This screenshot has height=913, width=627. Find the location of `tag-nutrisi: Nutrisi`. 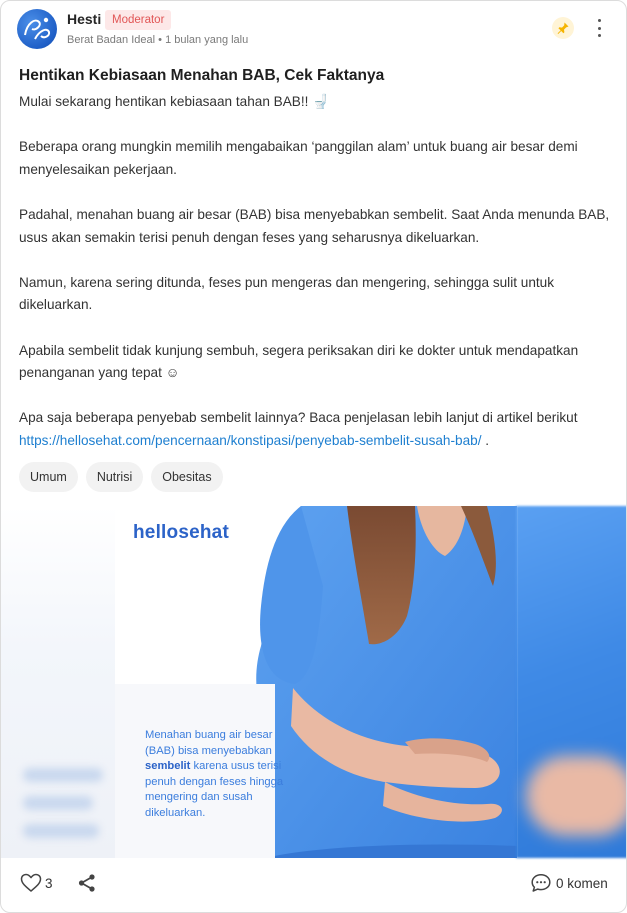

tag-nutrisi: Nutrisi is located at coordinates (114, 477).